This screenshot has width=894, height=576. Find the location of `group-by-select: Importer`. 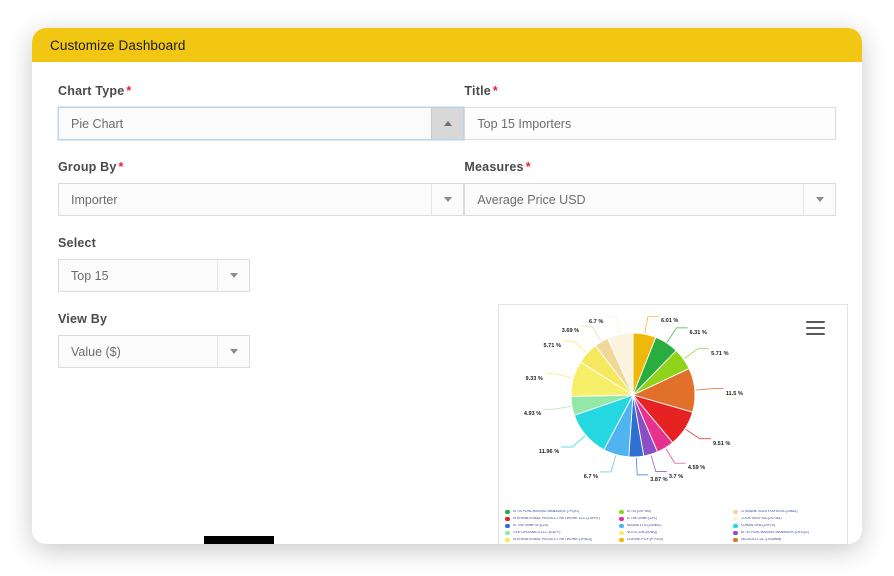

group-by-select: Importer is located at coordinates (261, 199).